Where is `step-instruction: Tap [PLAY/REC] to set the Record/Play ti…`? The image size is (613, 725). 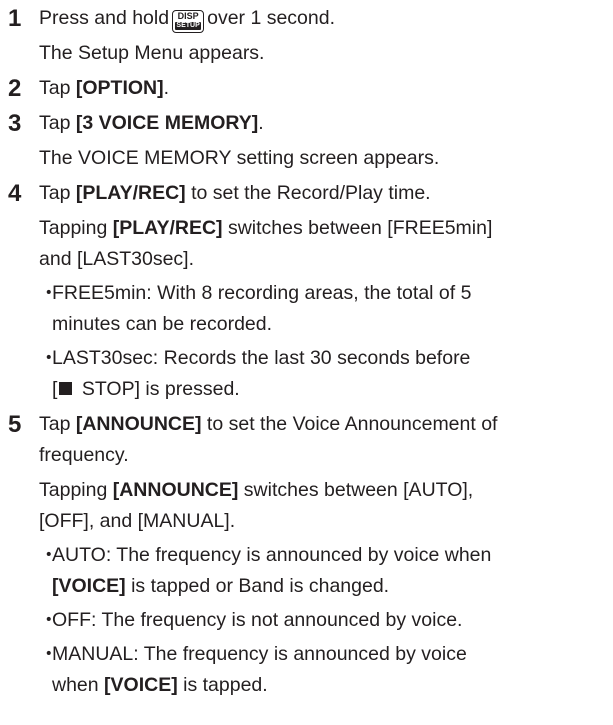
step-instruction: Tap [PLAY/REC] to set the Record/Play ti… is located at coordinates (326, 193).